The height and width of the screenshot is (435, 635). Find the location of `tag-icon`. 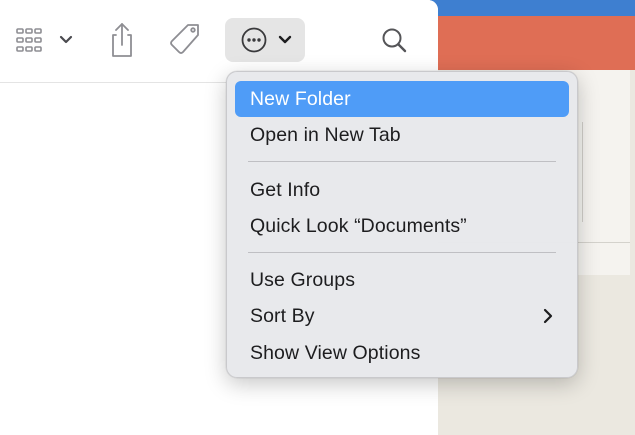

tag-icon is located at coordinates (184, 39).